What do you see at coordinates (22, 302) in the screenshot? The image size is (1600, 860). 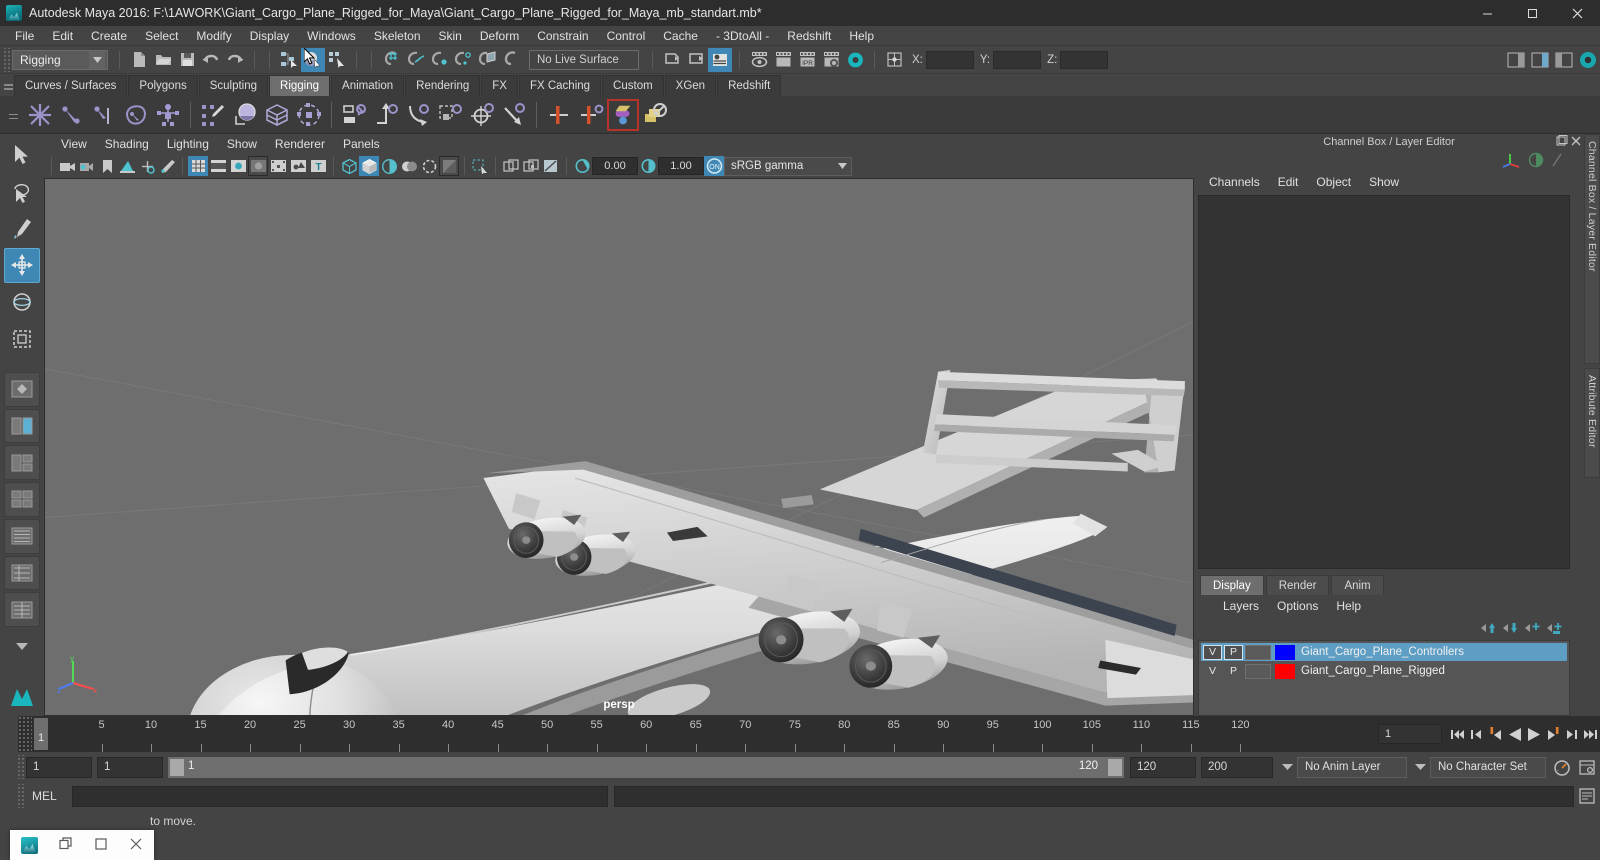 I see `rotate-tool` at bounding box center [22, 302].